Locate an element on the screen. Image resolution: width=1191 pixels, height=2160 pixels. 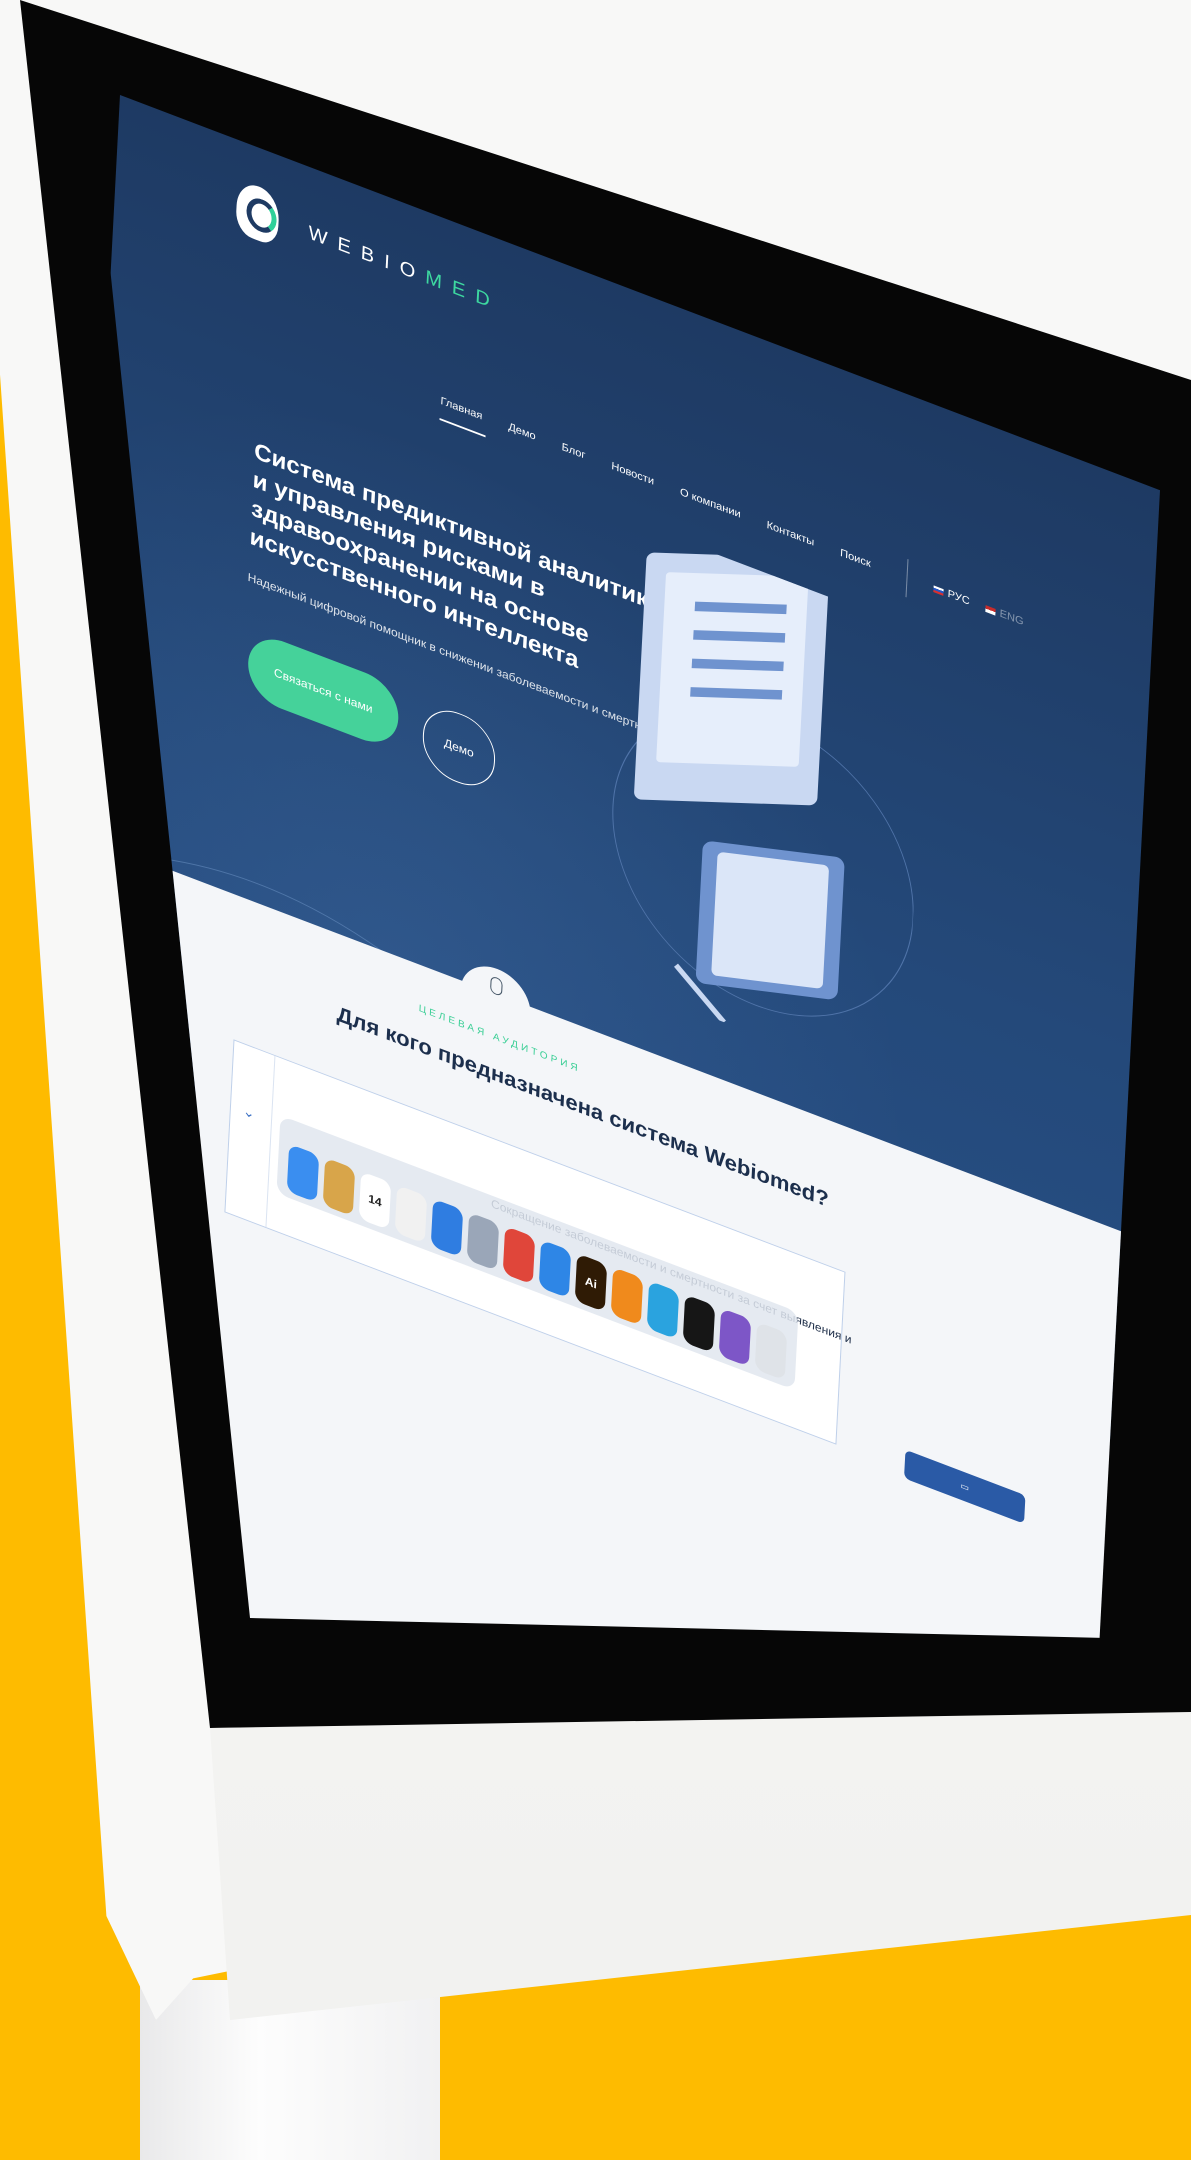
illustrator-icon: Ai is located at coordinates (591, 1283).